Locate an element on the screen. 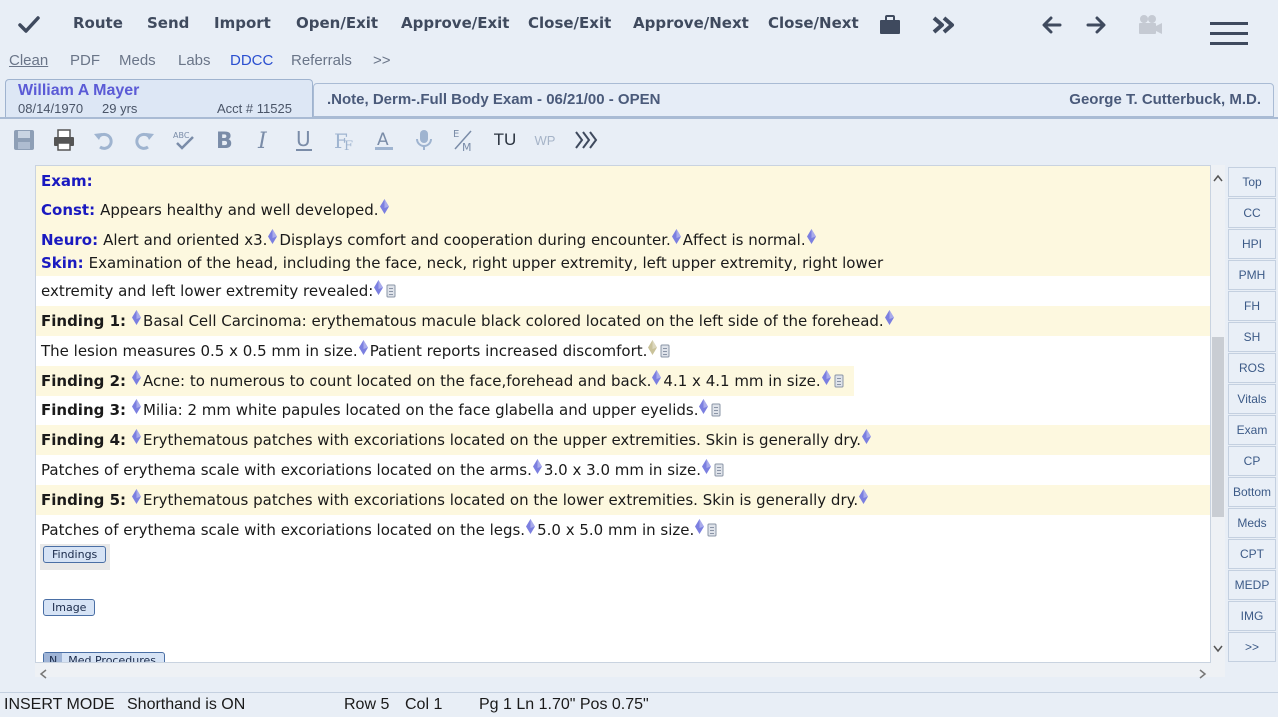  back-arrow-icon is located at coordinates (1052, 25).